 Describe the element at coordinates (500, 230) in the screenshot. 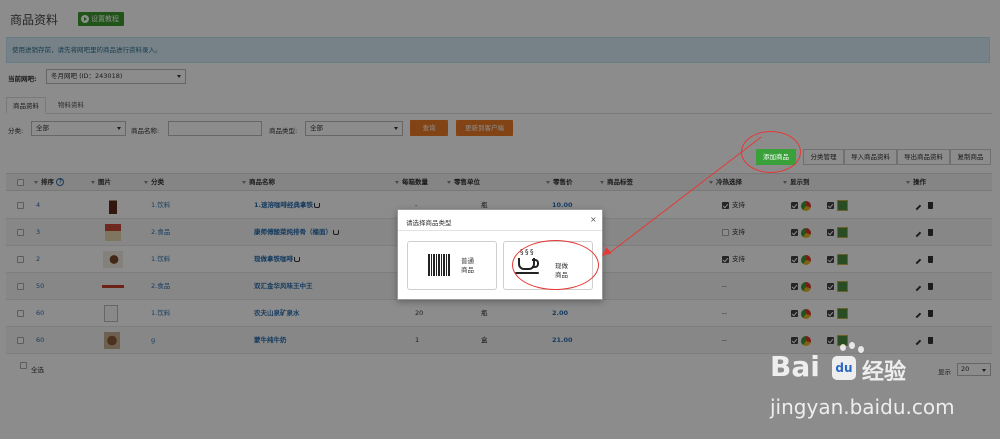

I see `modal-divider` at that location.